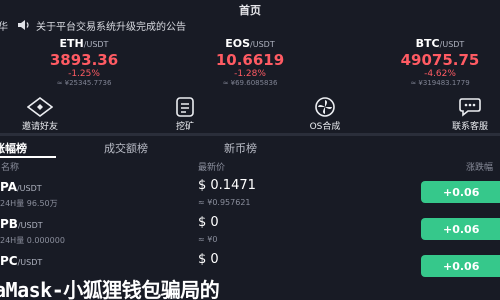 The width and height of the screenshot is (500, 300). I want to click on row-price-converted: ≈ ¥0, so click(208, 239).